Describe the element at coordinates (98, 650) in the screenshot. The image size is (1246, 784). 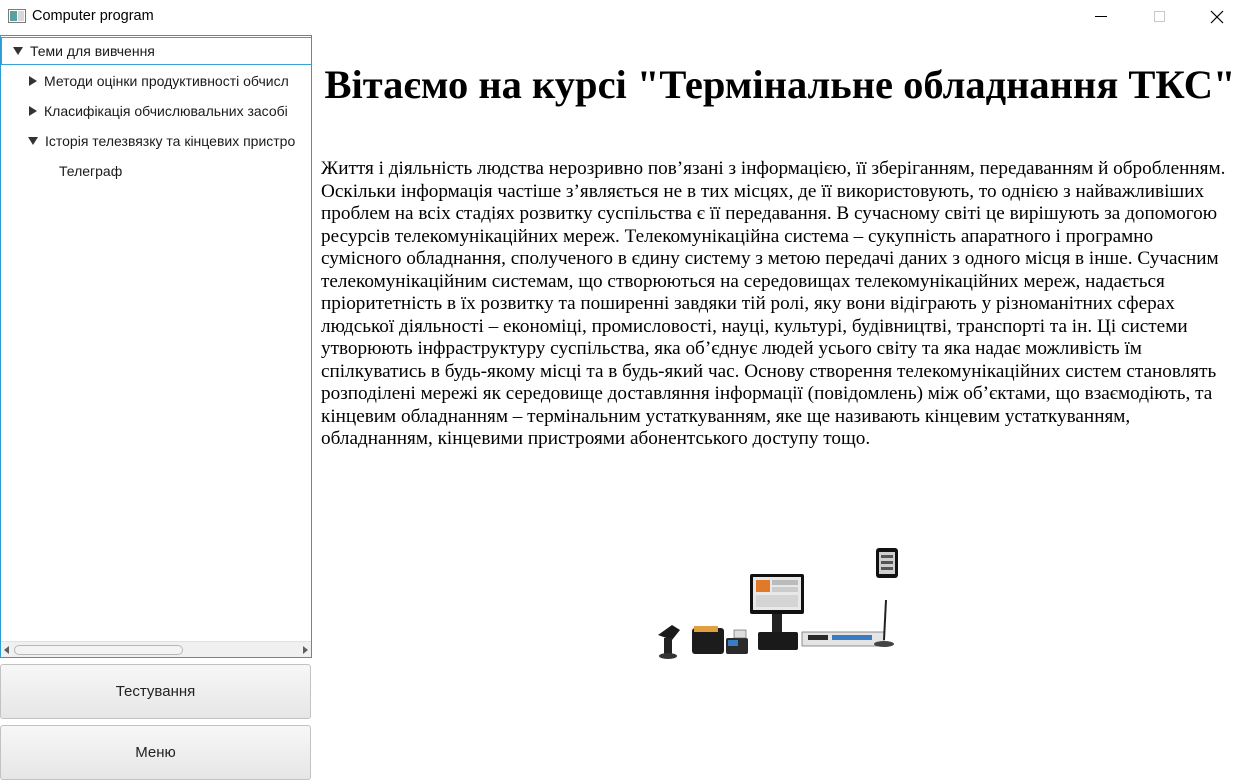
I see `scrollbar-thumb` at that location.